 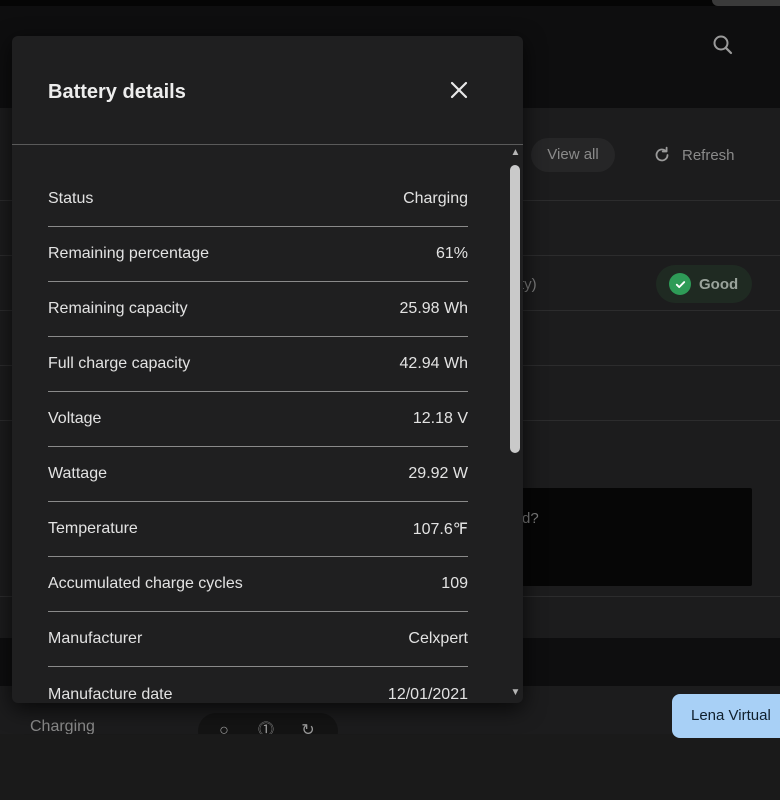 I want to click on detail-value: 109, so click(x=454, y=583).